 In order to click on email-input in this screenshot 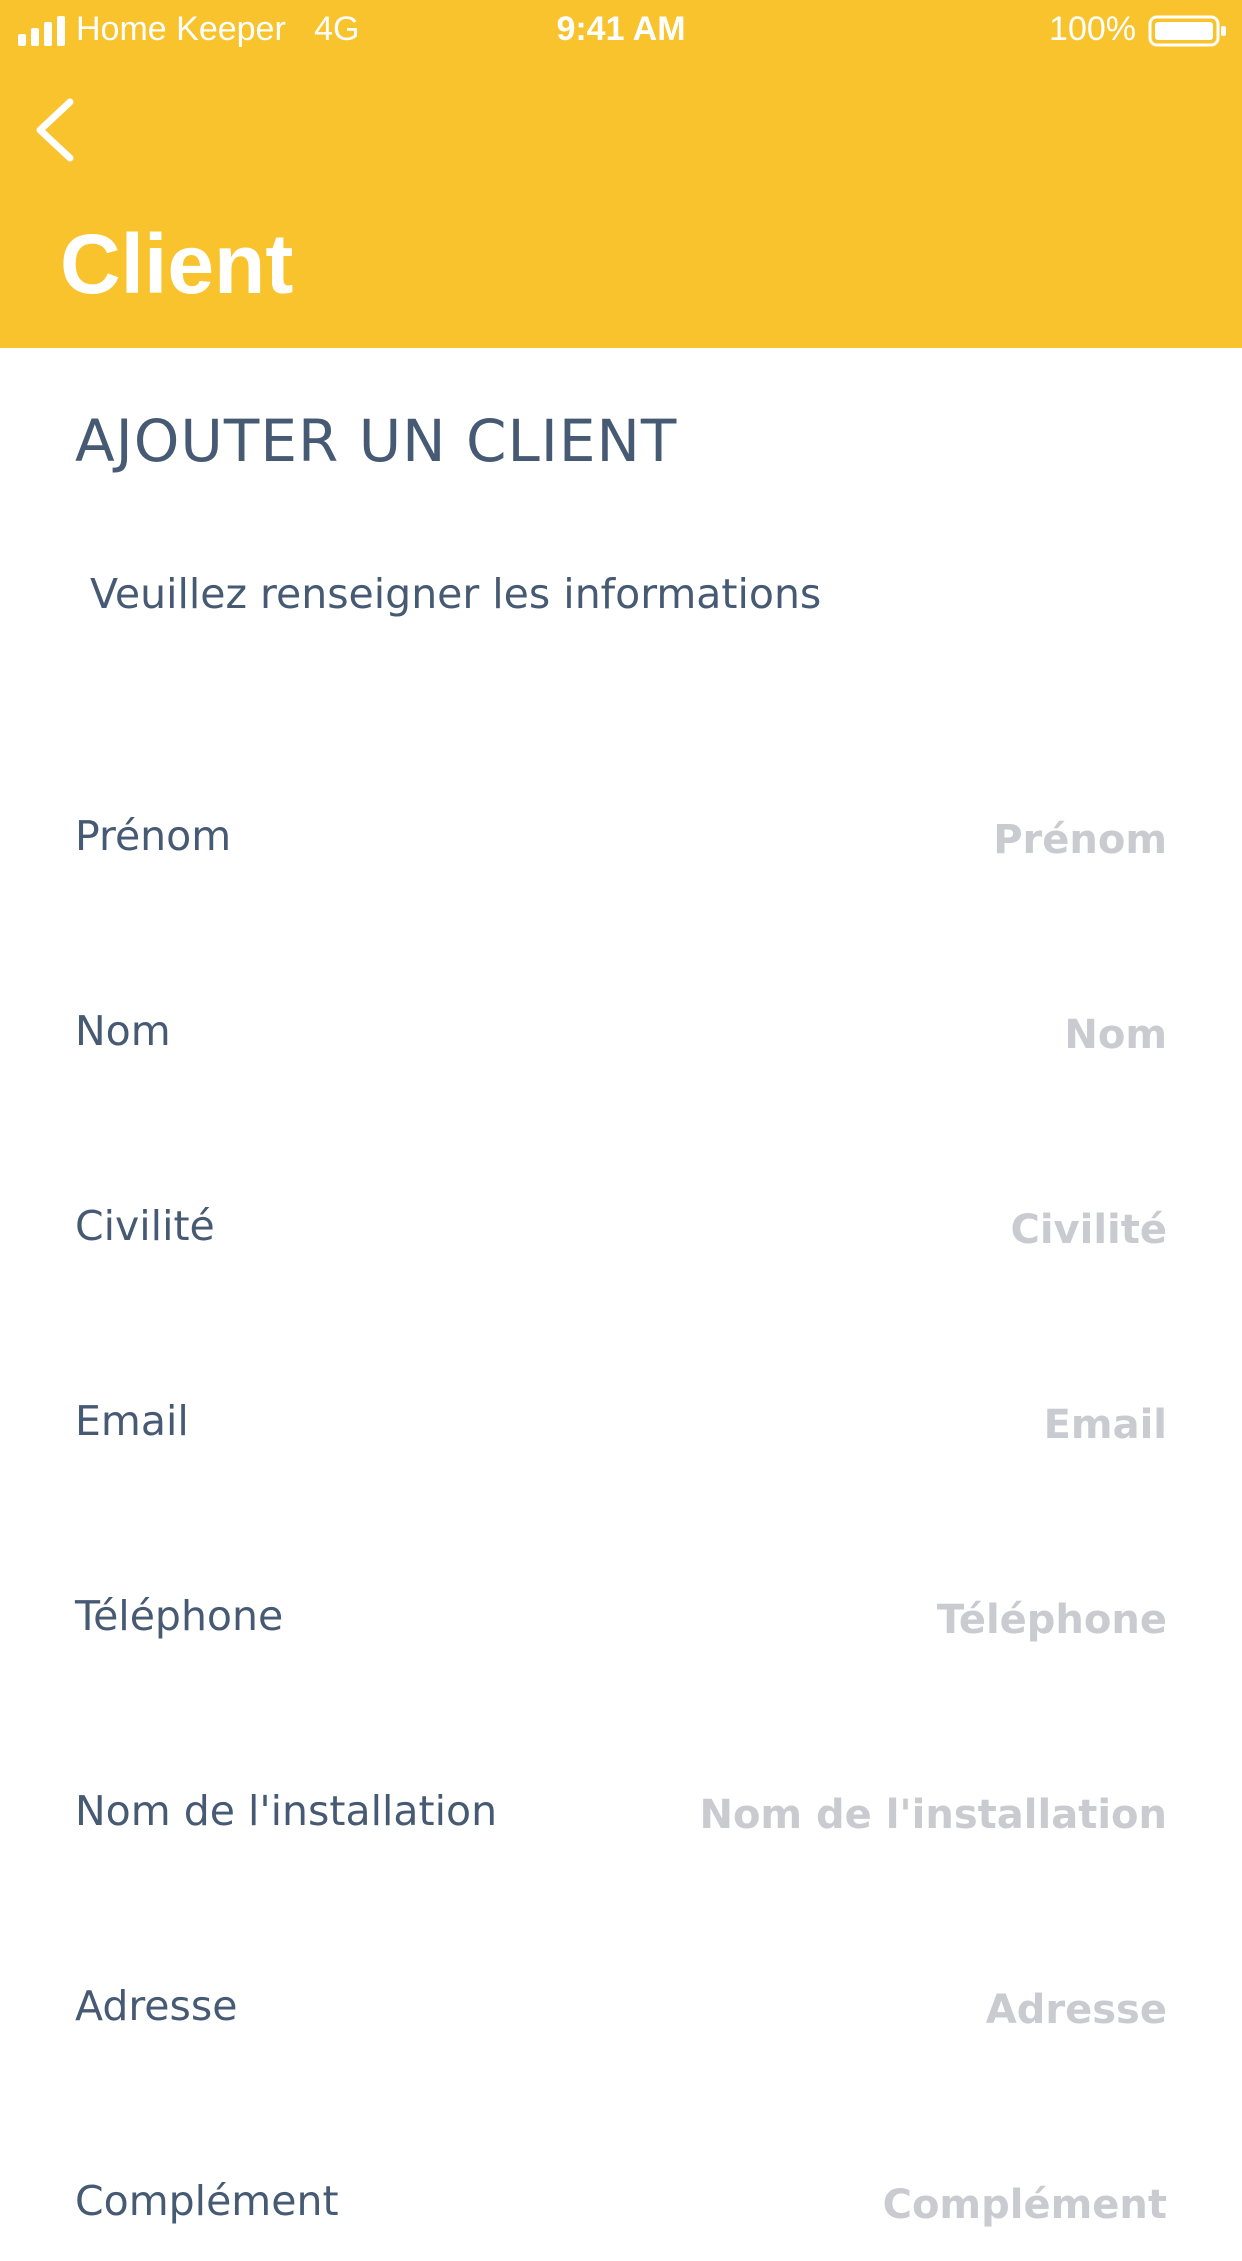, I will do `click(887, 1425)`.